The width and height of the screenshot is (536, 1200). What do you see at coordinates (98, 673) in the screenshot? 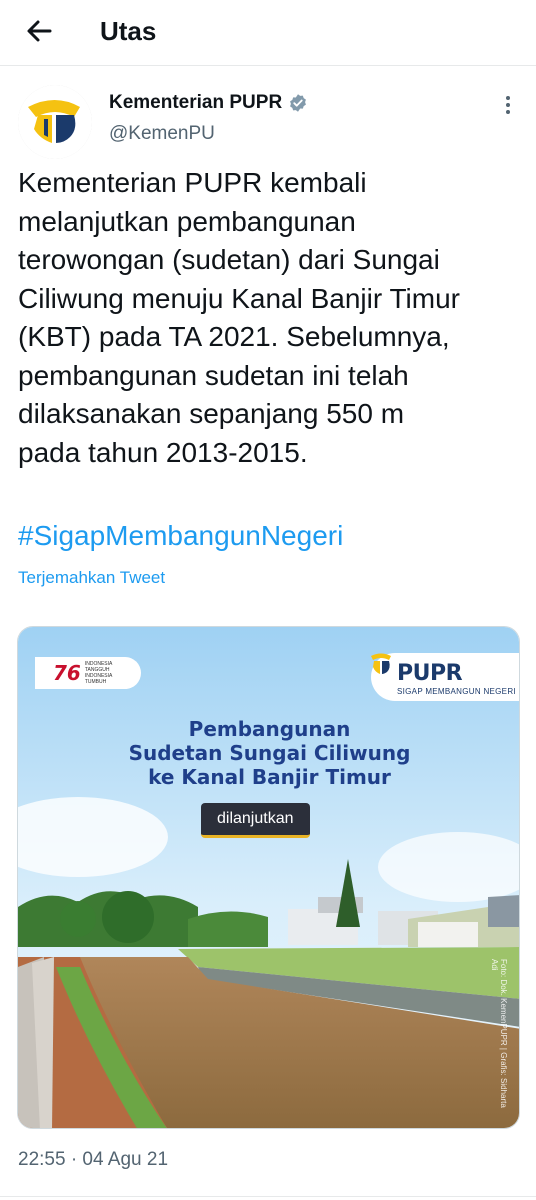
I see `anniversary-tagline: INDONESIA TANGGUH INDONESIA TUMBUH` at bounding box center [98, 673].